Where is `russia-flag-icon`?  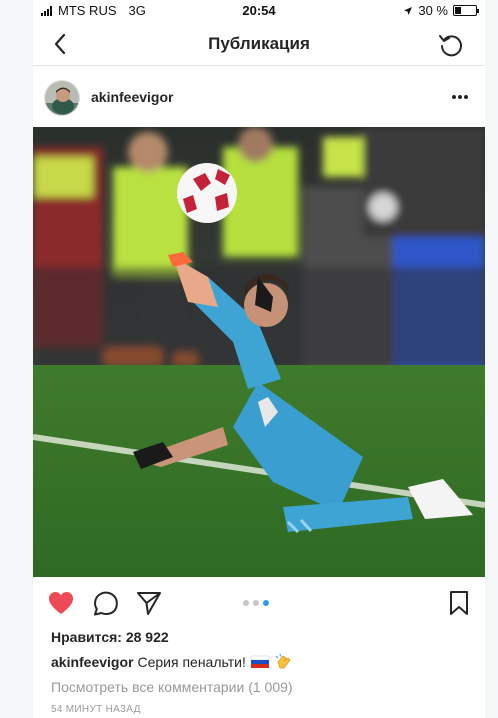 russia-flag-icon is located at coordinates (260, 661).